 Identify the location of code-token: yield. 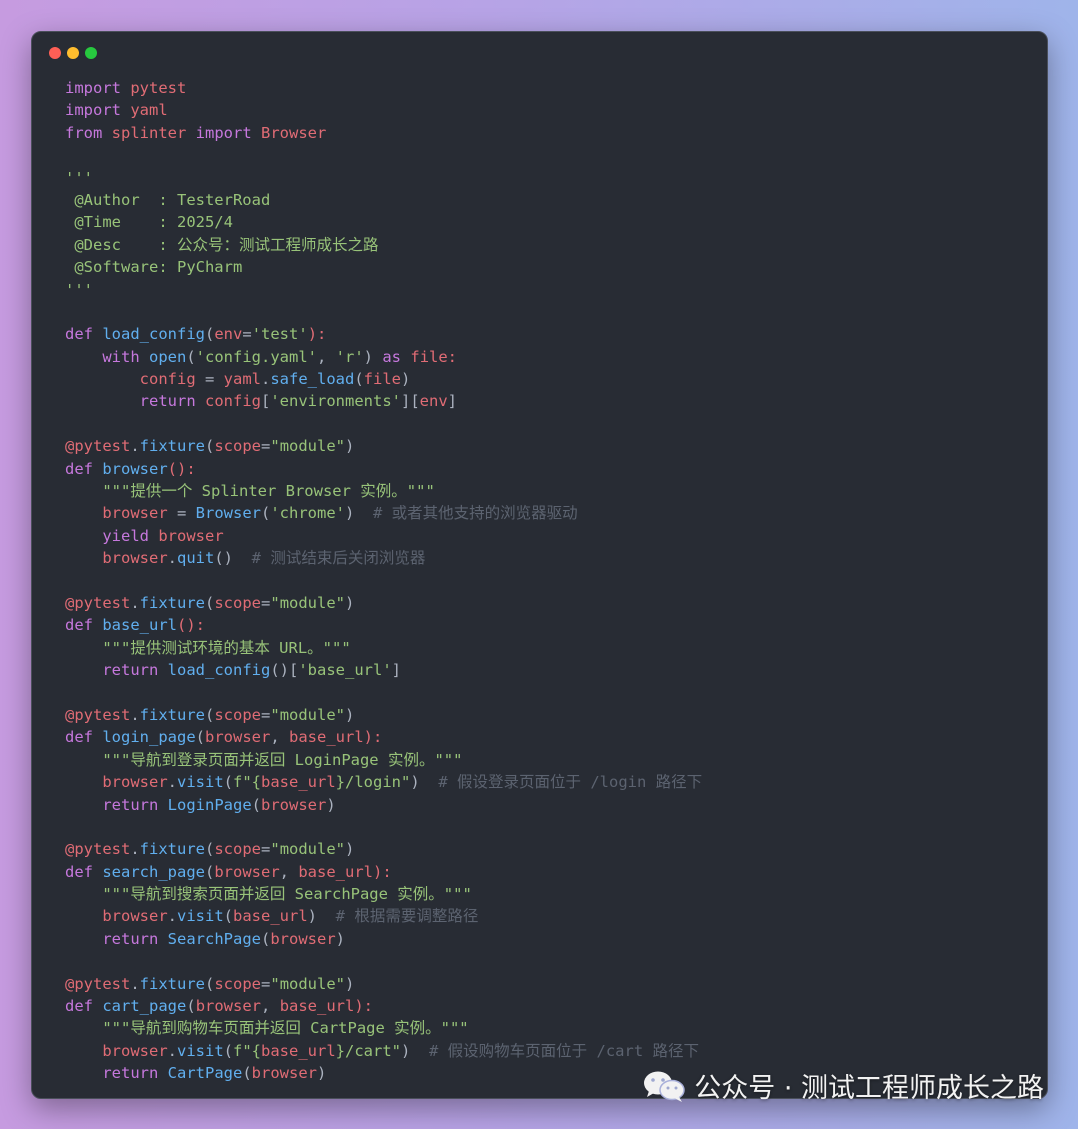
(125, 535).